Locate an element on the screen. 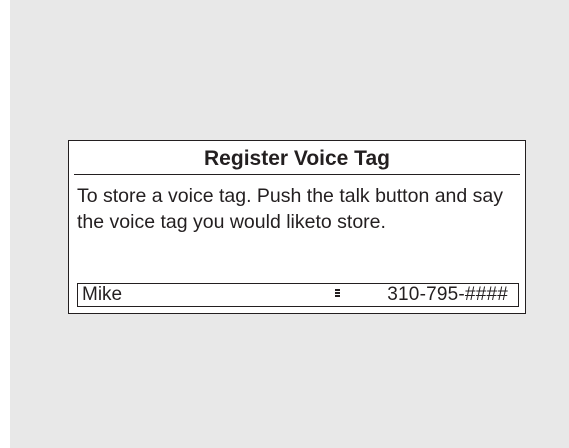 The height and width of the screenshot is (448, 569). title-divider is located at coordinates (297, 174).